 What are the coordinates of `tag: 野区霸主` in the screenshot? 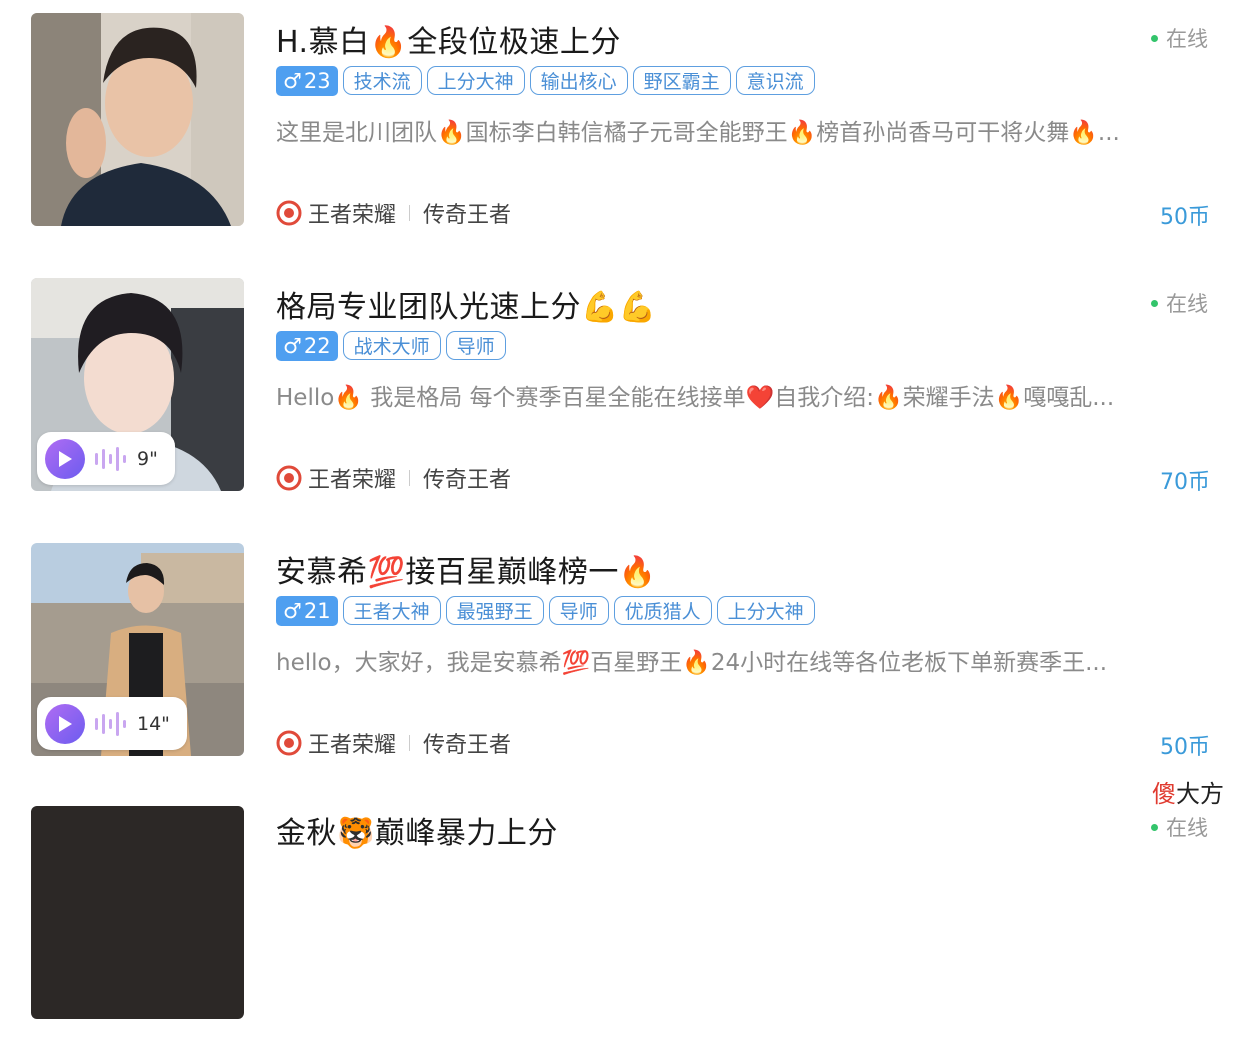 It's located at (681, 80).